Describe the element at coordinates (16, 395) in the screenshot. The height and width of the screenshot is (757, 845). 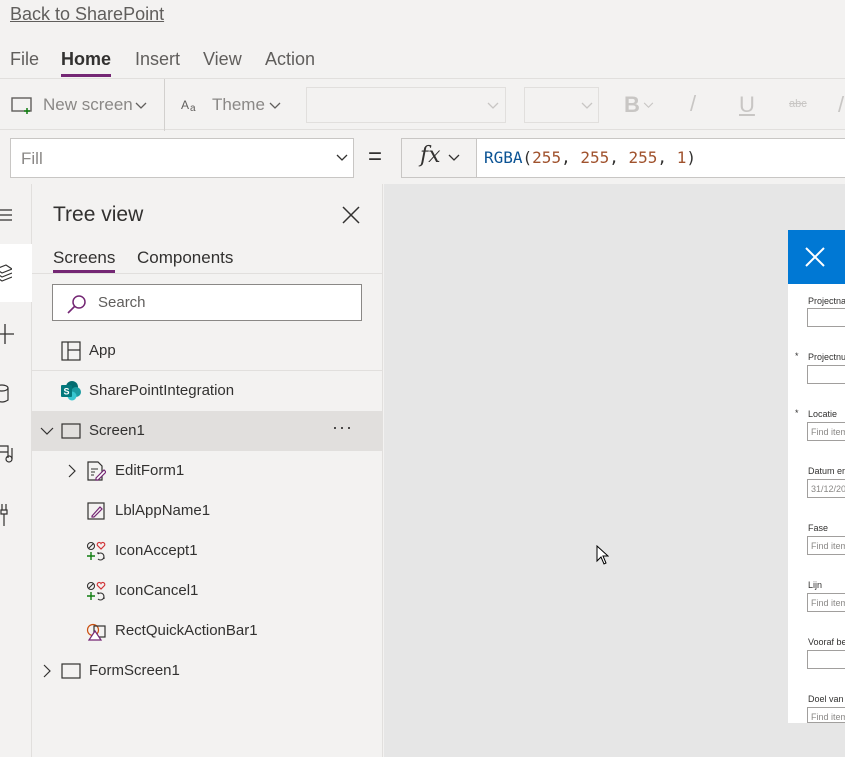
I see `data-rail-button` at that location.